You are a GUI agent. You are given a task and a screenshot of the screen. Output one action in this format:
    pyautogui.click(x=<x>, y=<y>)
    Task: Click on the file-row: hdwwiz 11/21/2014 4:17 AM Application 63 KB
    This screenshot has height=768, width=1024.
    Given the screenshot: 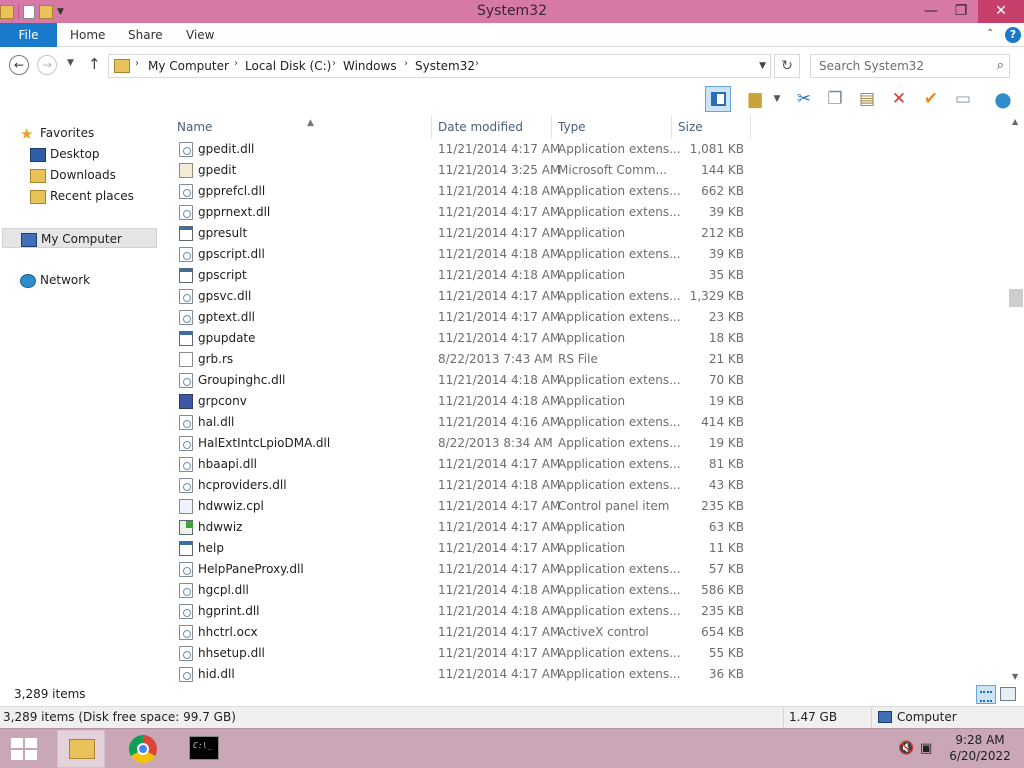 What is the action you would take?
    pyautogui.click(x=460, y=527)
    